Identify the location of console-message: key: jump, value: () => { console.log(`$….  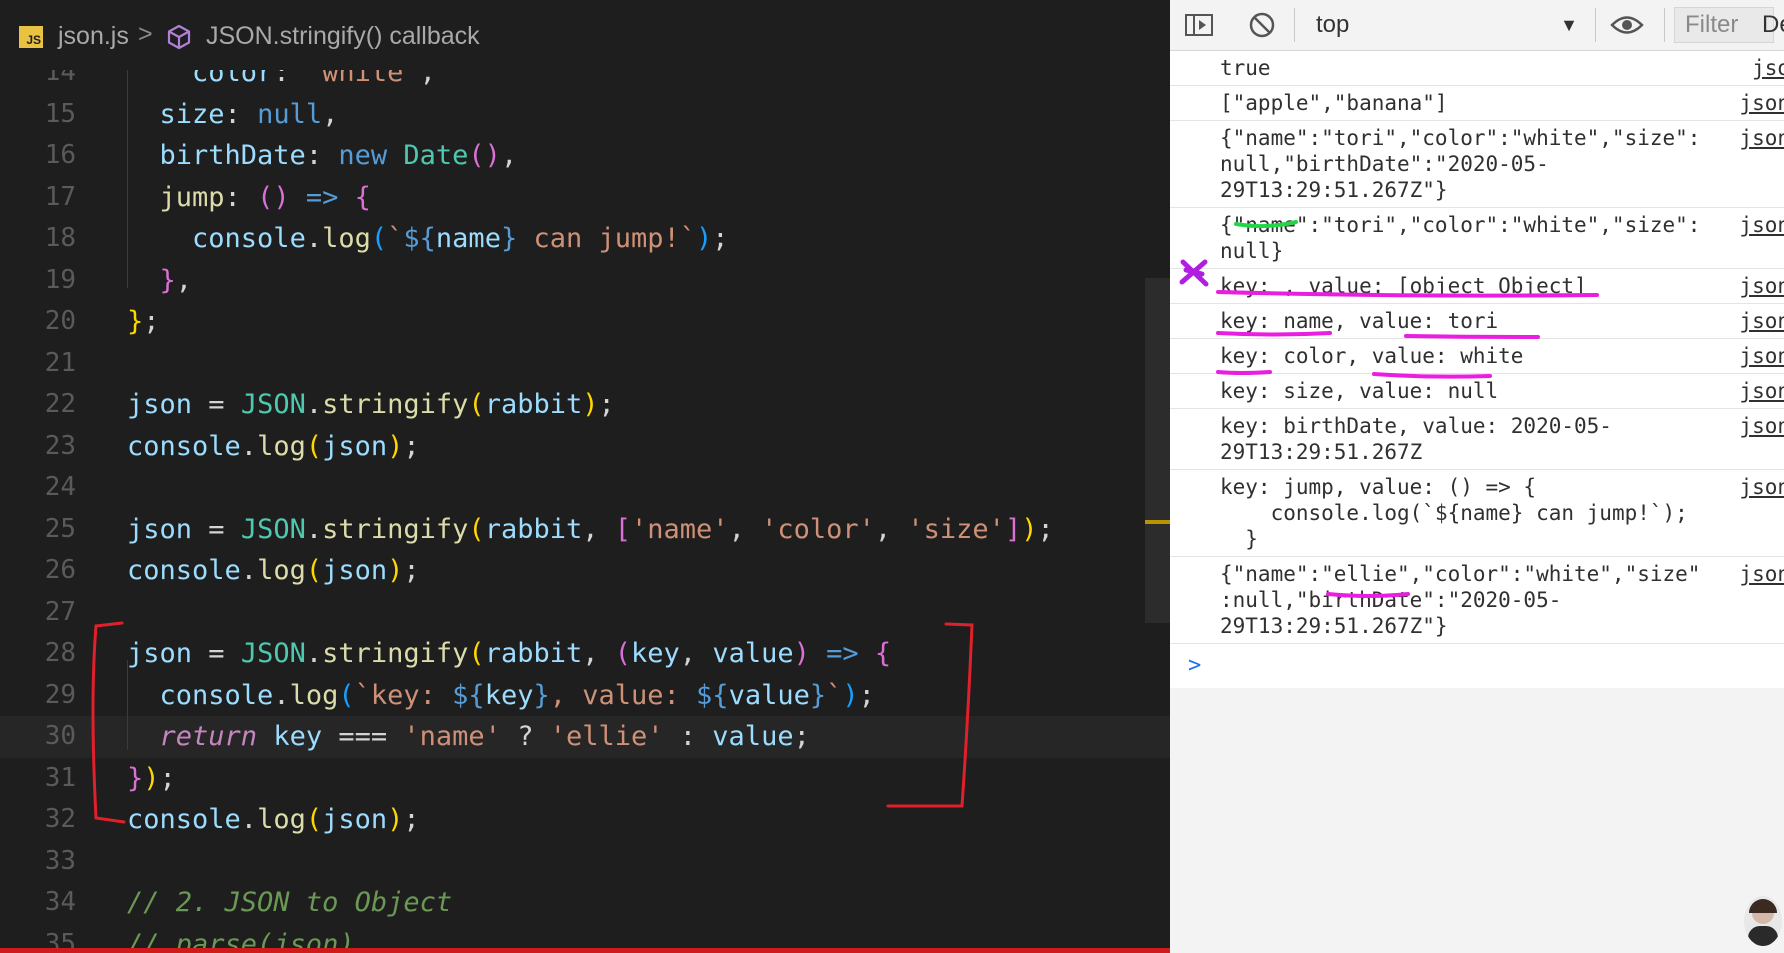
(1477, 513).